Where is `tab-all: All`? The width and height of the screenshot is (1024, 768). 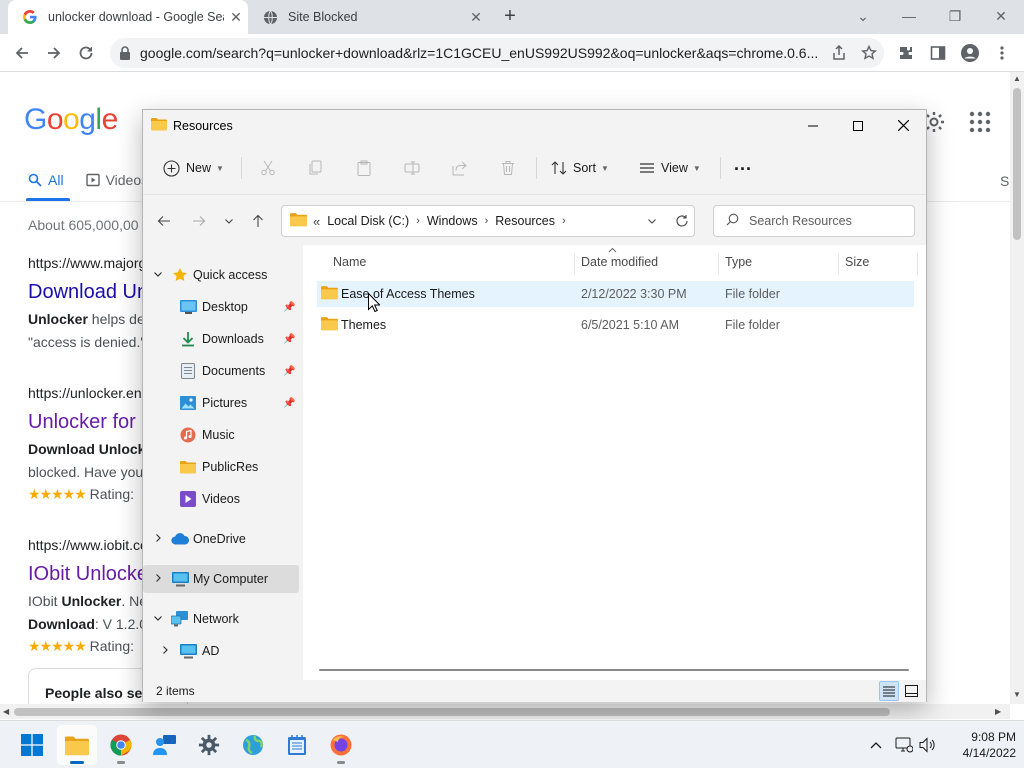
tab-all: All is located at coordinates (46, 180).